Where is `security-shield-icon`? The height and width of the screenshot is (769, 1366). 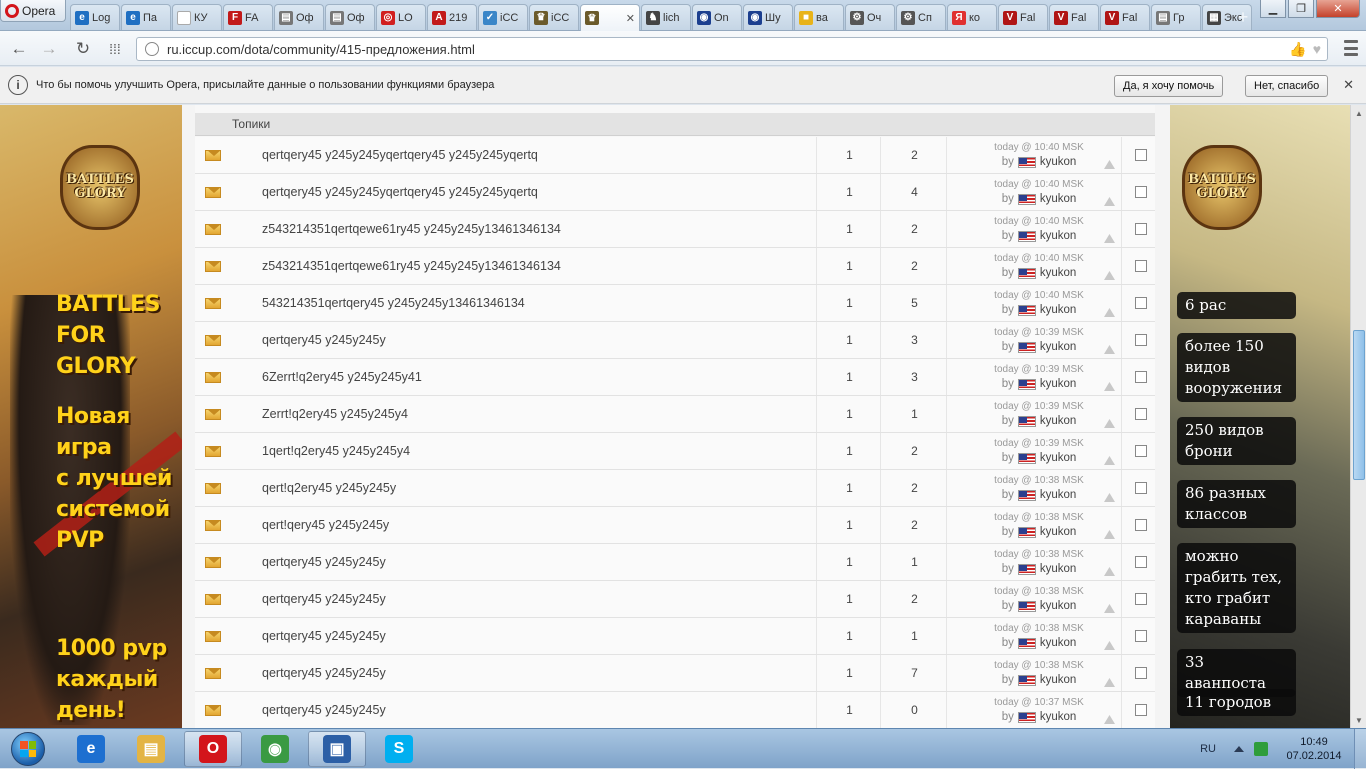
security-shield-icon is located at coordinates (1261, 749).